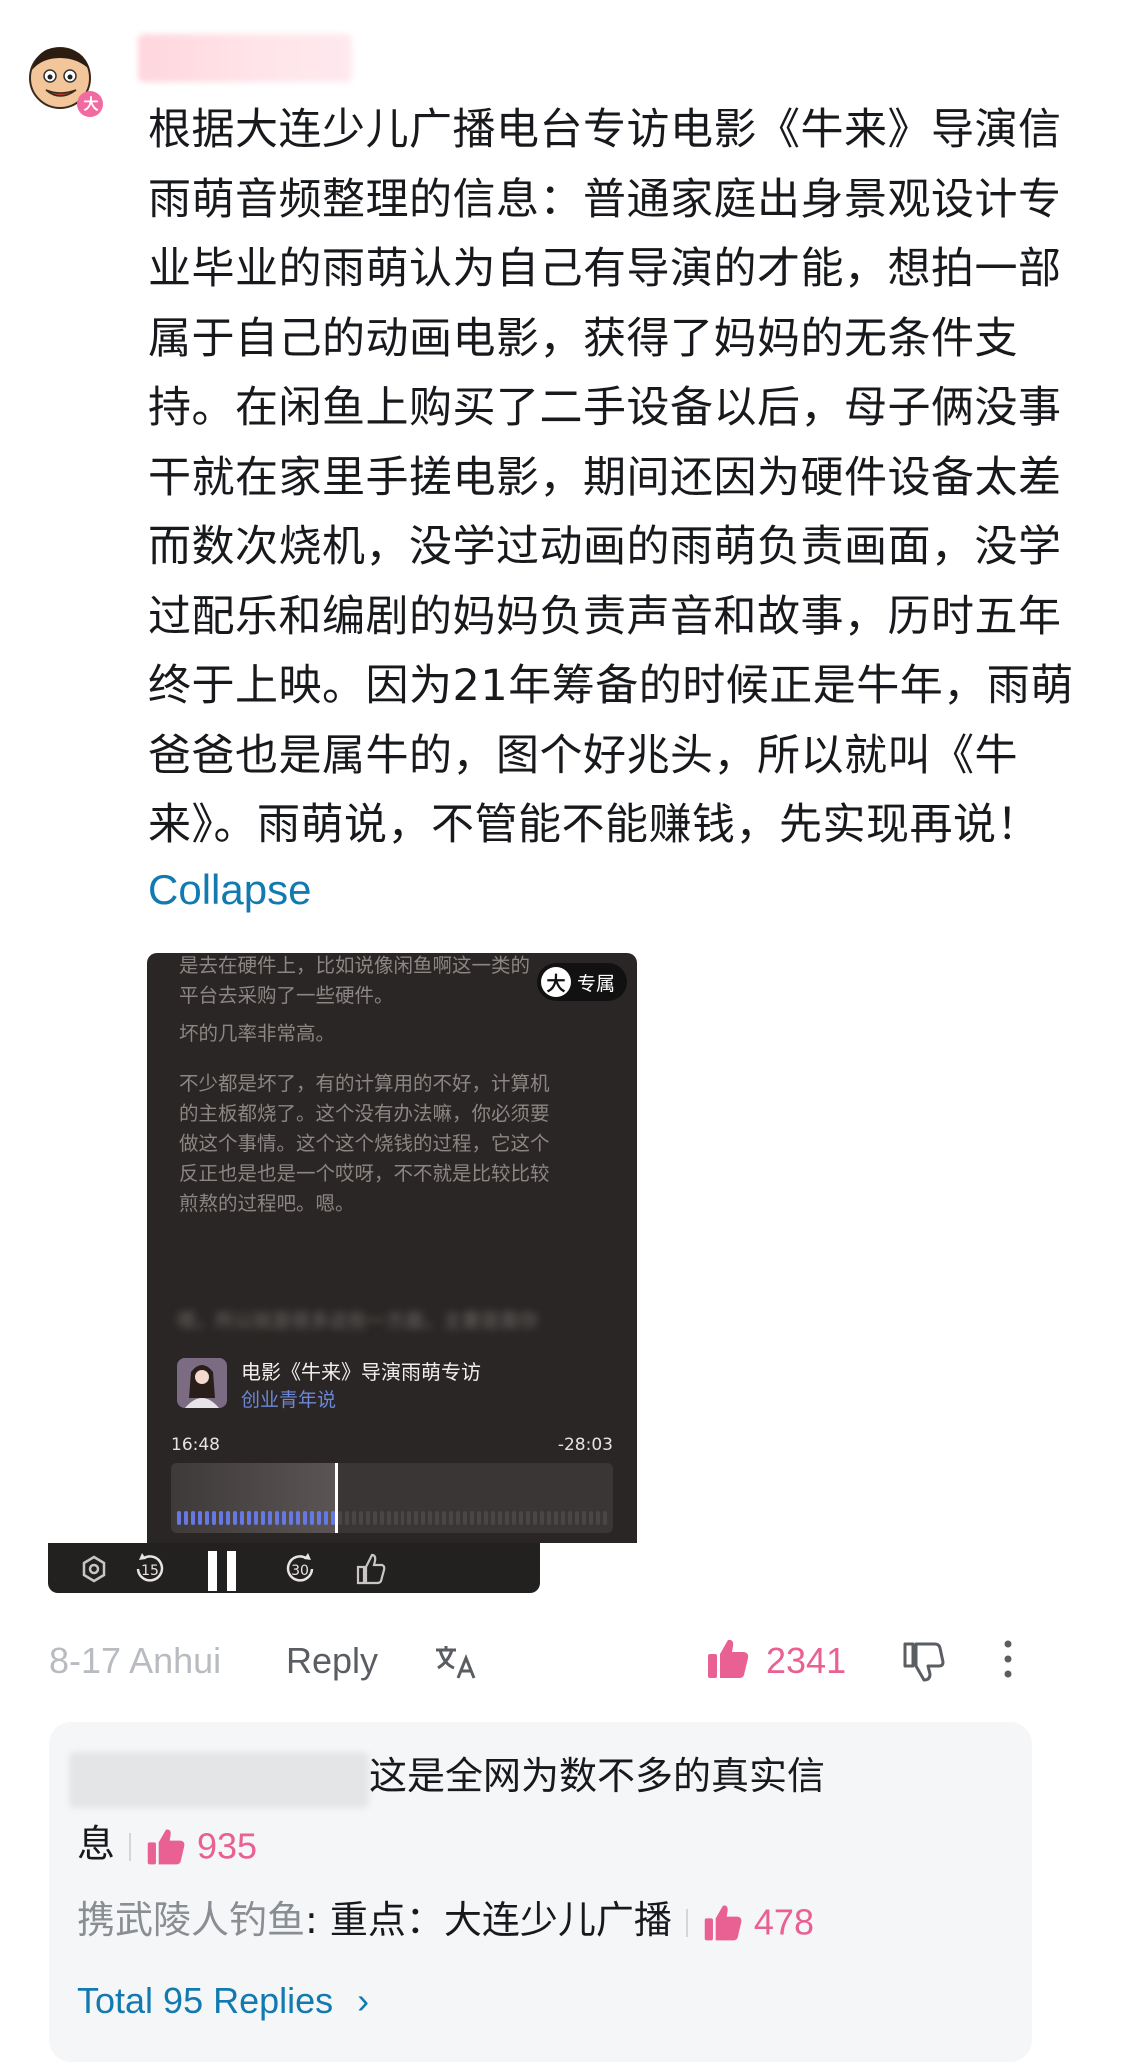 This screenshot has height=2070, width=1135. What do you see at coordinates (363, 2000) in the screenshot?
I see `chevron-right-icon: ›` at bounding box center [363, 2000].